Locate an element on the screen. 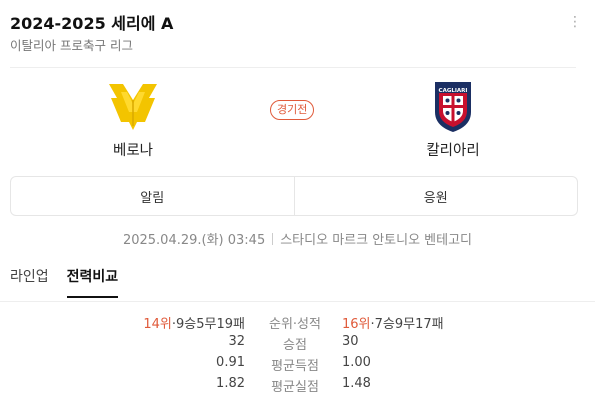 The image size is (595, 402). stat-row-points: 32 승점 30 is located at coordinates (297, 344).